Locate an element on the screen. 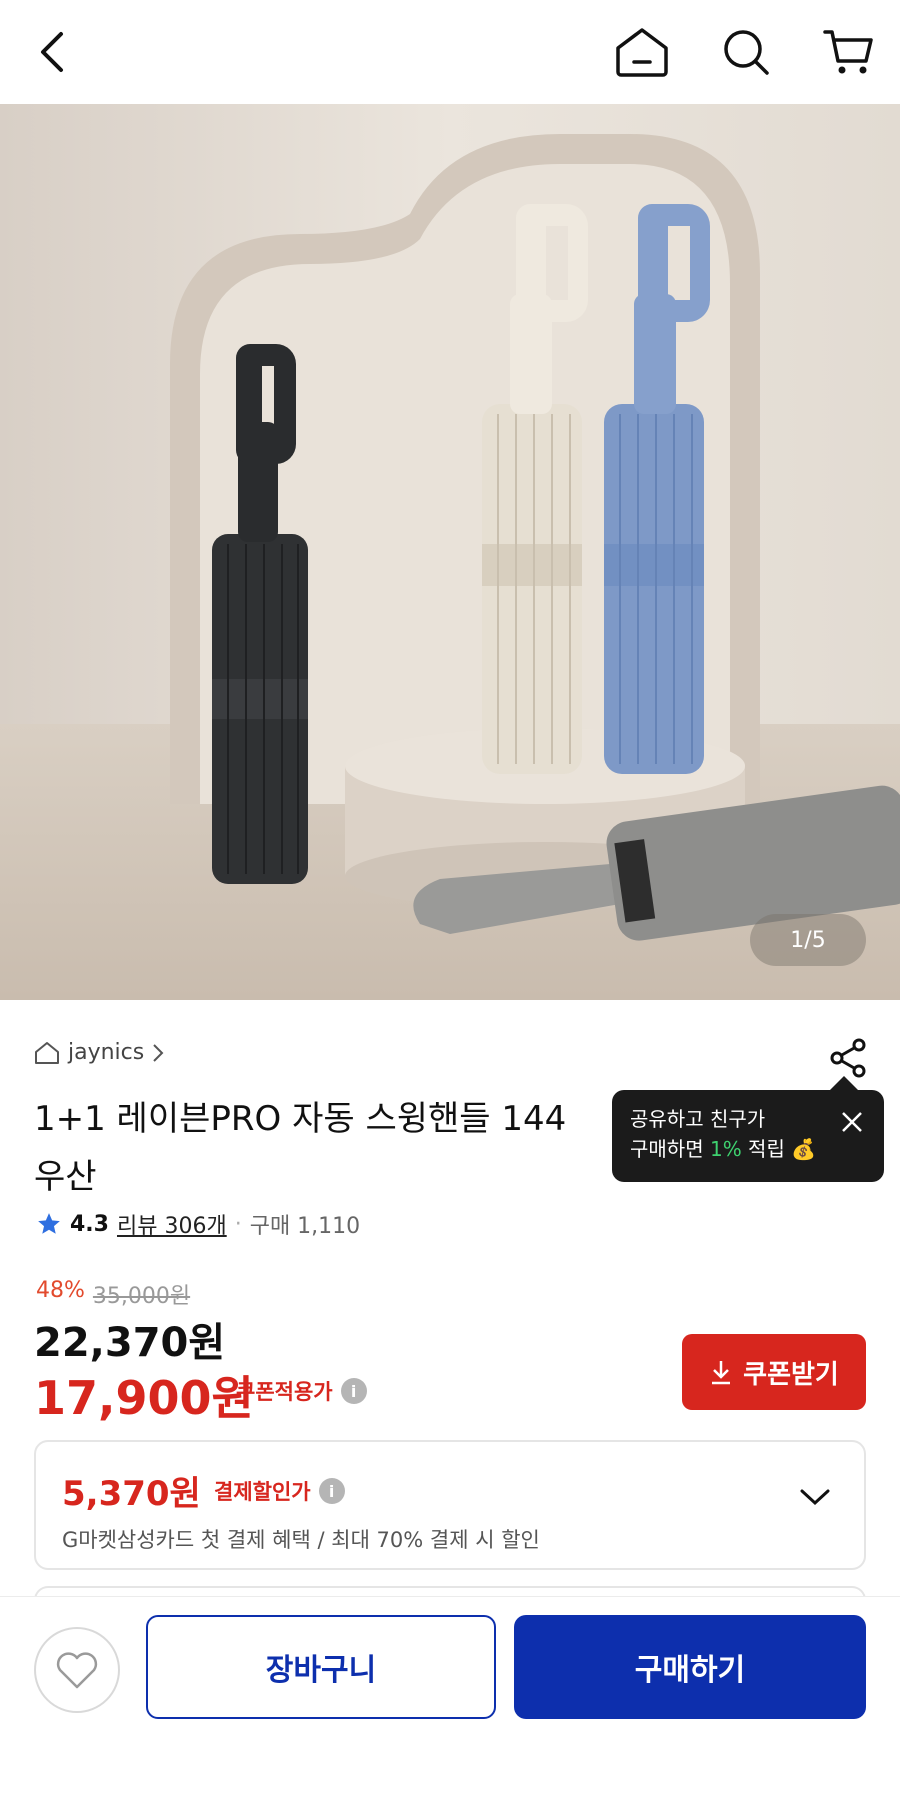 The width and height of the screenshot is (900, 1808). bottom-action-bar: 장바구니 구매하기 is located at coordinates (450, 1702).